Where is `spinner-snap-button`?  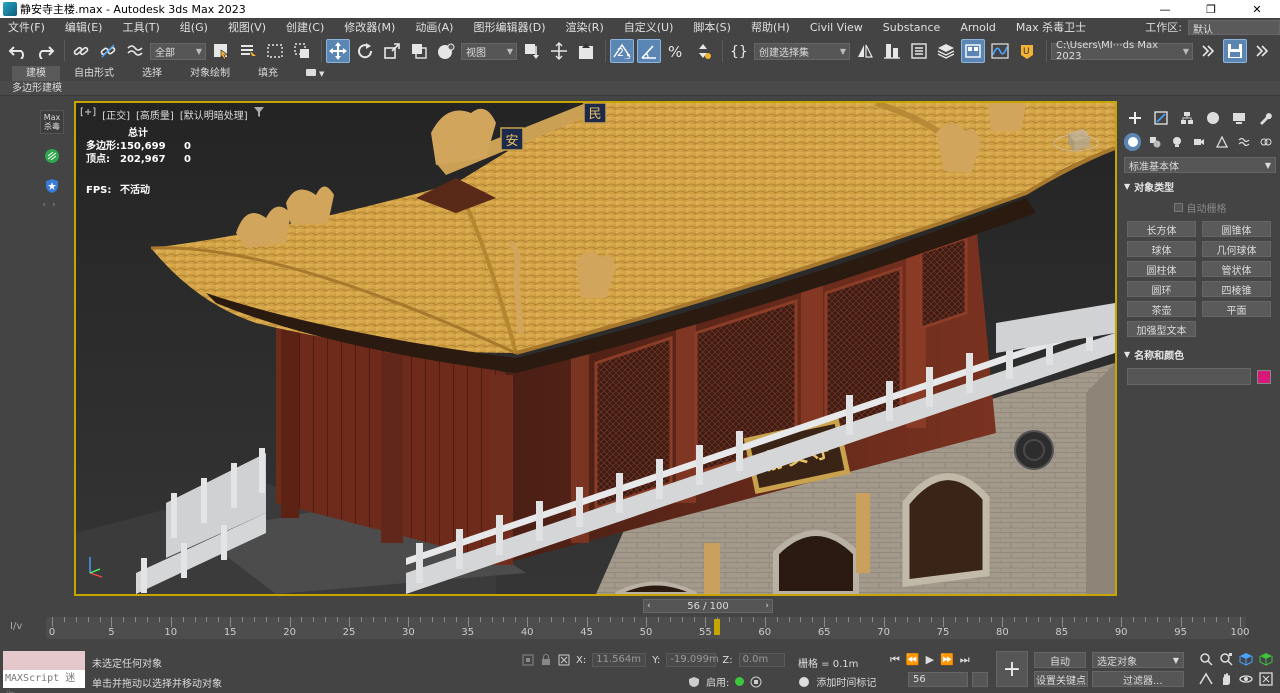
spinner-snap-button is located at coordinates (703, 51).